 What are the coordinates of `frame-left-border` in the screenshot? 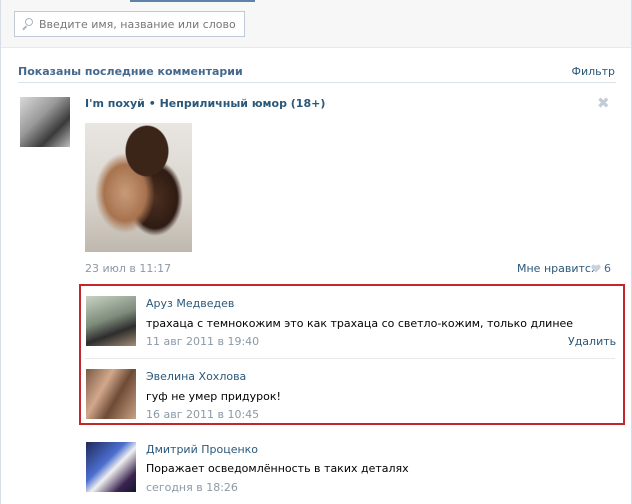 It's located at (0, 252).